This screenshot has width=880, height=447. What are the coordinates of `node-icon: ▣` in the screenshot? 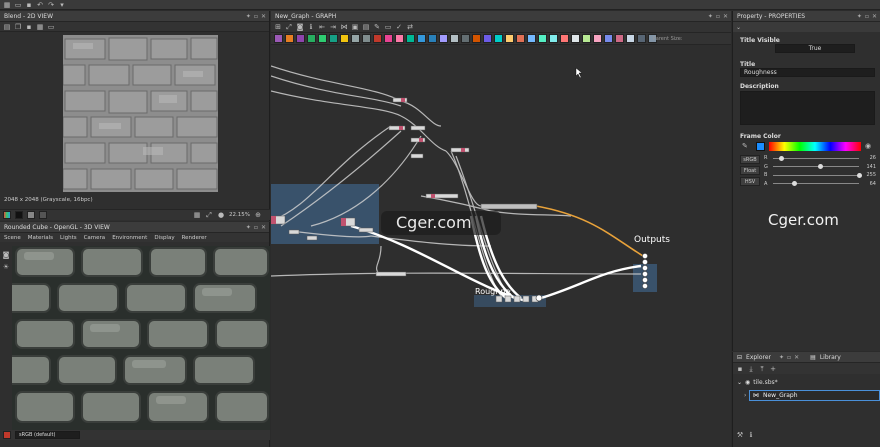 It's located at (355, 27).